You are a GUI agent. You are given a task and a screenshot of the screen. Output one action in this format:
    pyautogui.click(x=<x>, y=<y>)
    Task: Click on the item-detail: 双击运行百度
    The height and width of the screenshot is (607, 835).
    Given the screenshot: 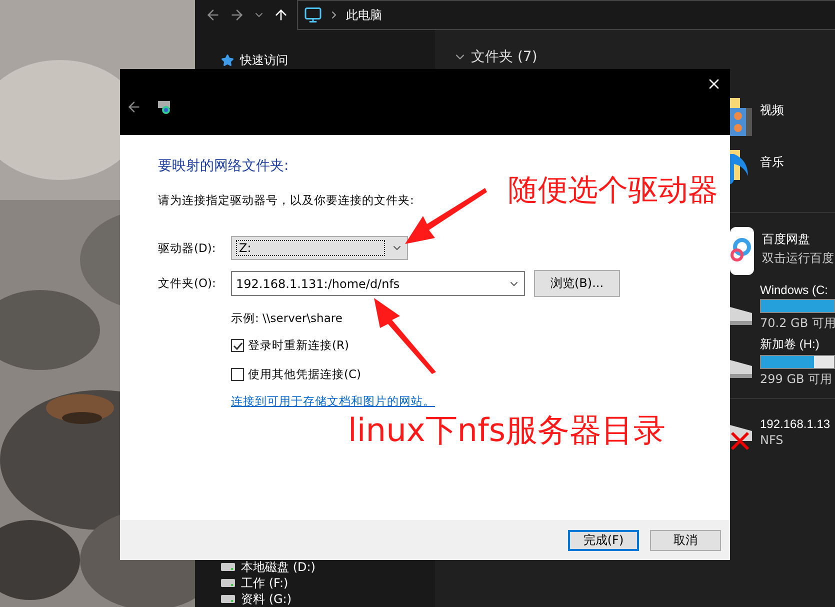 What is the action you would take?
    pyautogui.click(x=798, y=258)
    